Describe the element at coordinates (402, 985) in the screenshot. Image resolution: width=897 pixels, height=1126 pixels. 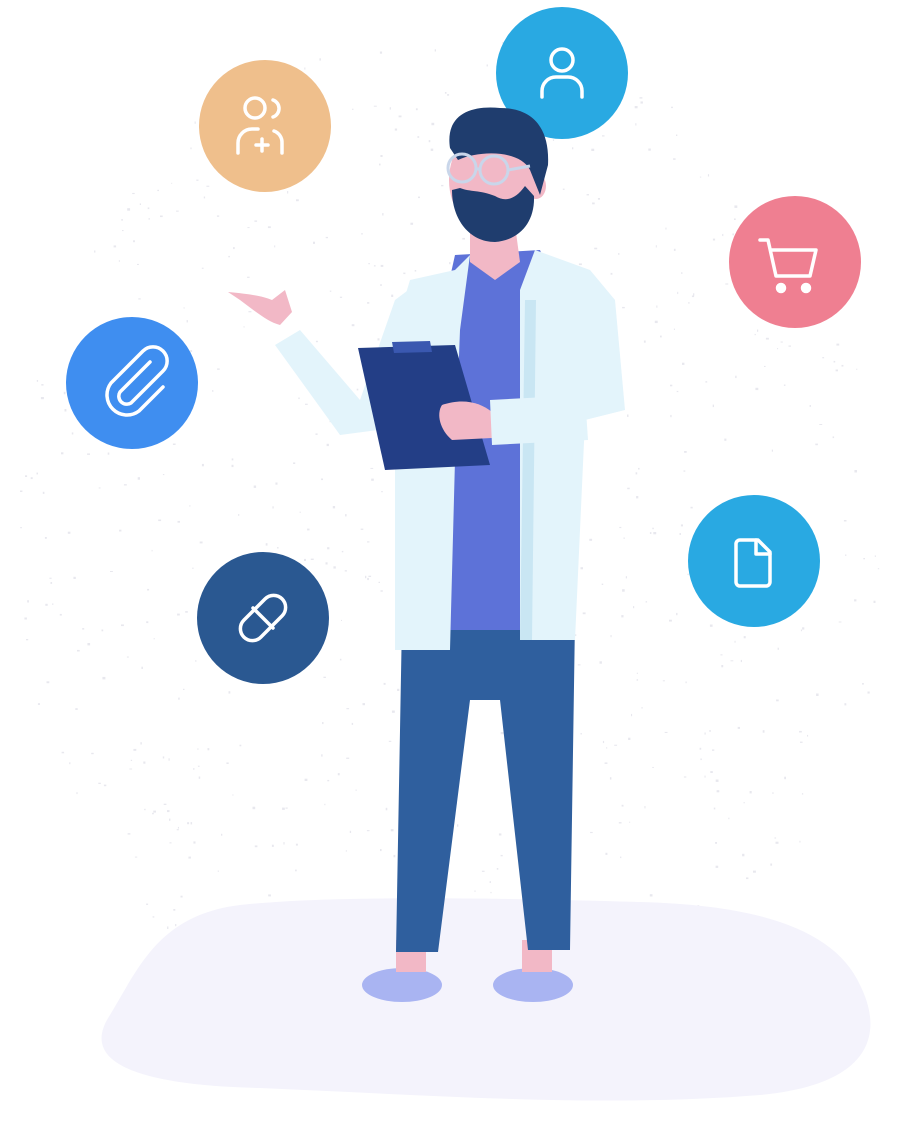
I see `left-shoe` at that location.